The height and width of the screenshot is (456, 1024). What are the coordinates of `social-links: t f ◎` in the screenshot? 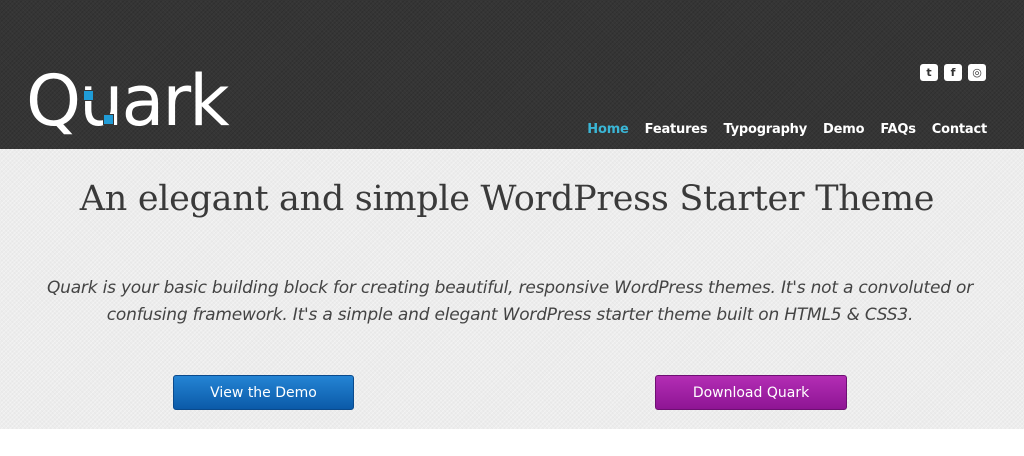 It's located at (953, 72).